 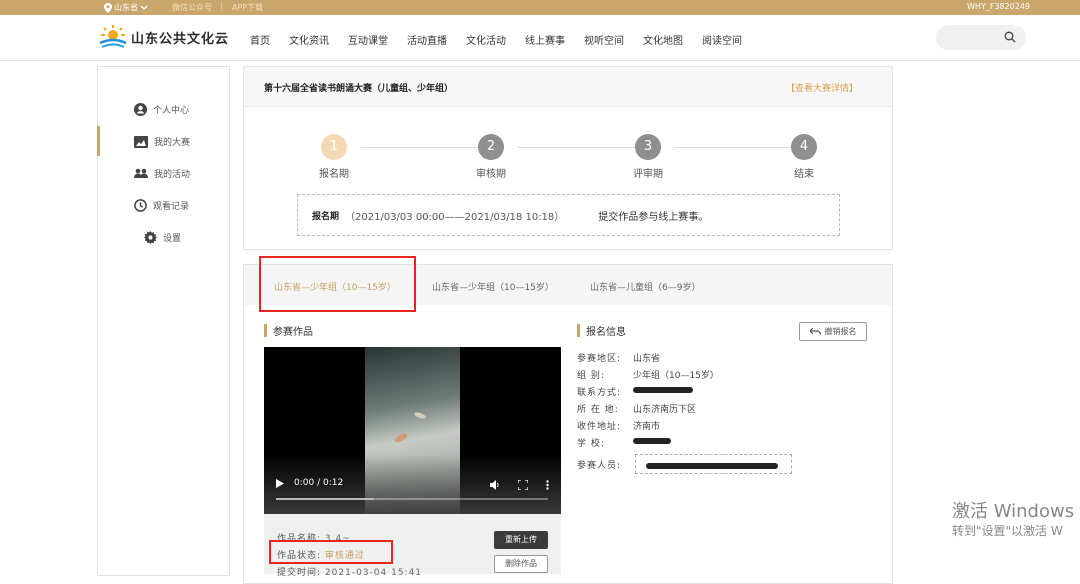 What do you see at coordinates (493, 286) in the screenshot?
I see `tab-group-2: 山东省—少年组（10—15岁）` at bounding box center [493, 286].